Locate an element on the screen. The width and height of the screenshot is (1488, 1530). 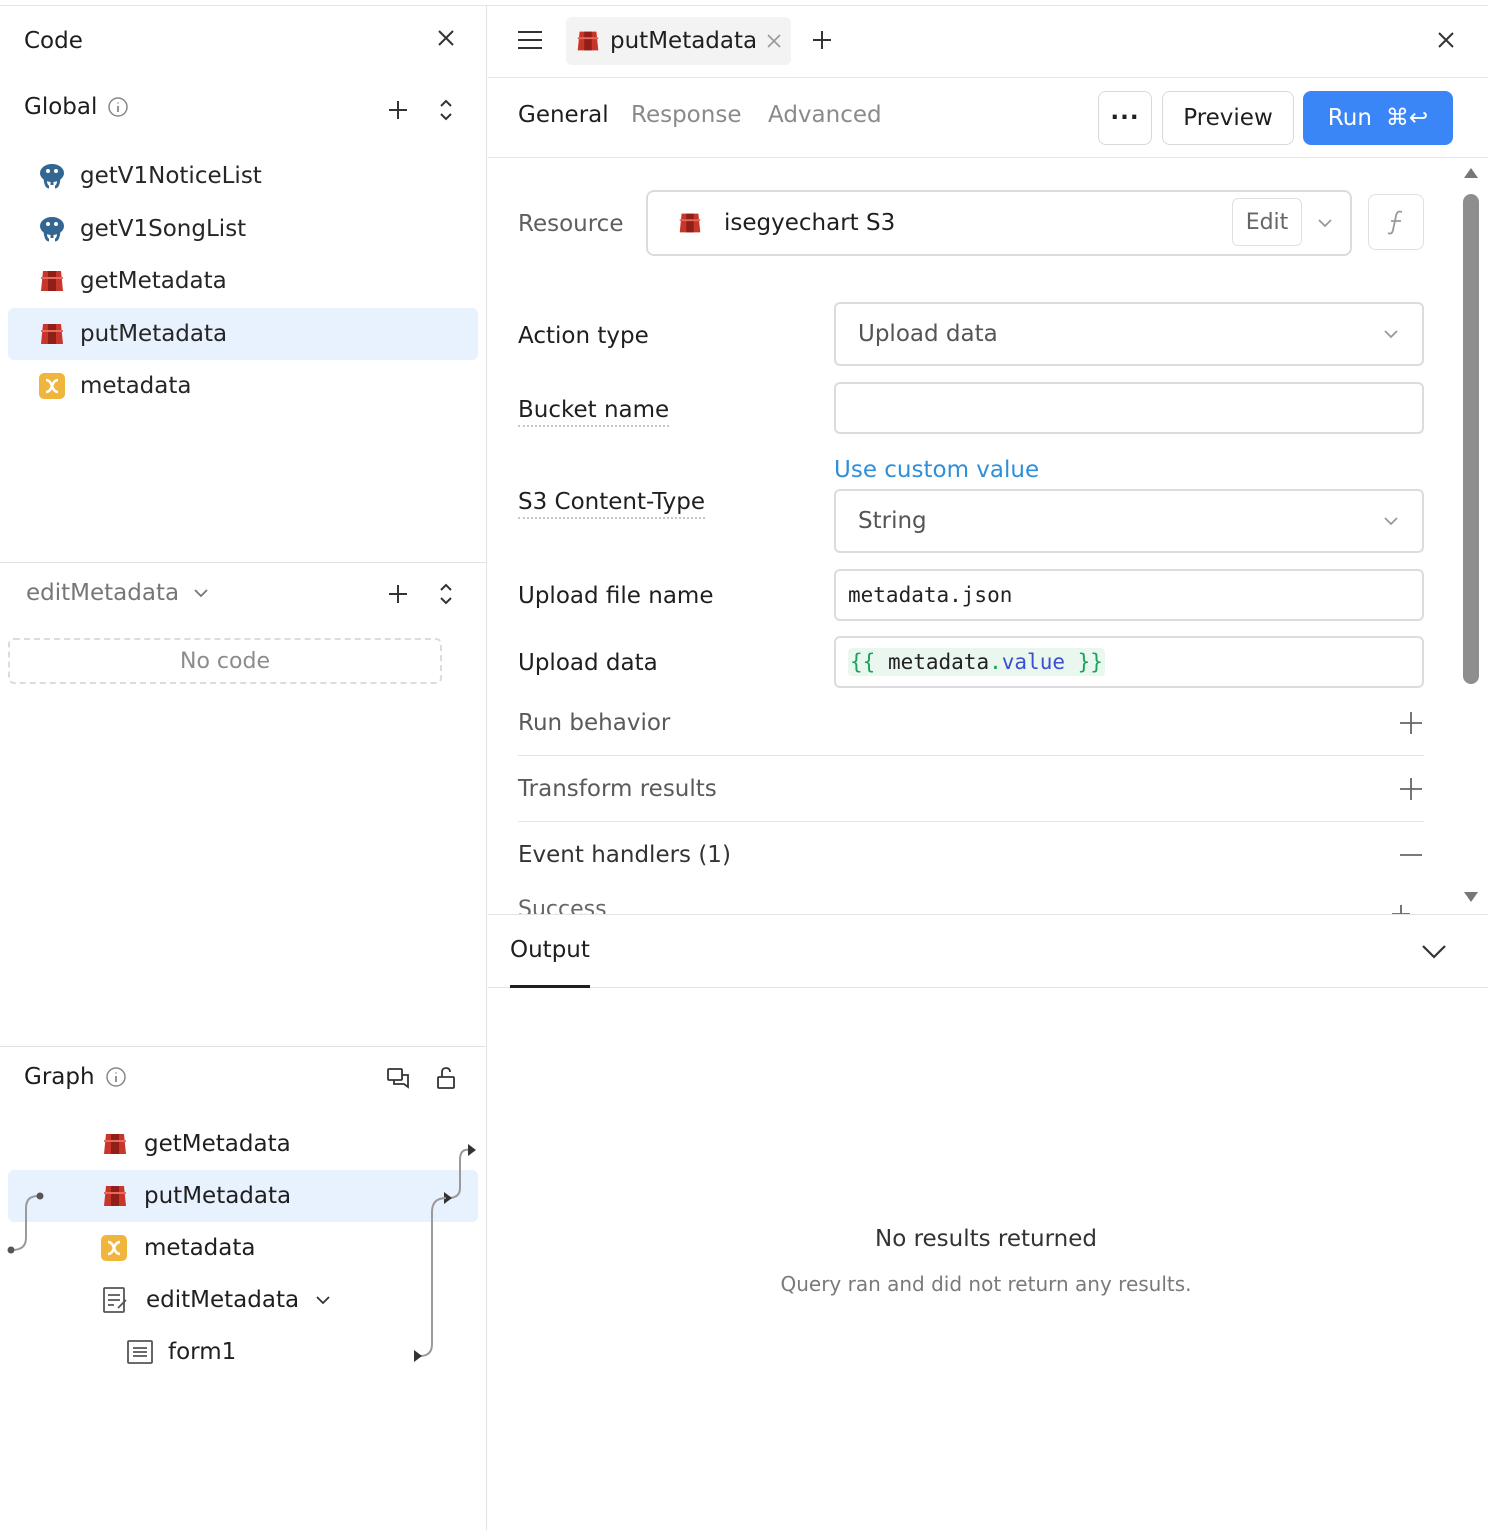
global-item-putmetadata: putMetadata is located at coordinates (243, 334).